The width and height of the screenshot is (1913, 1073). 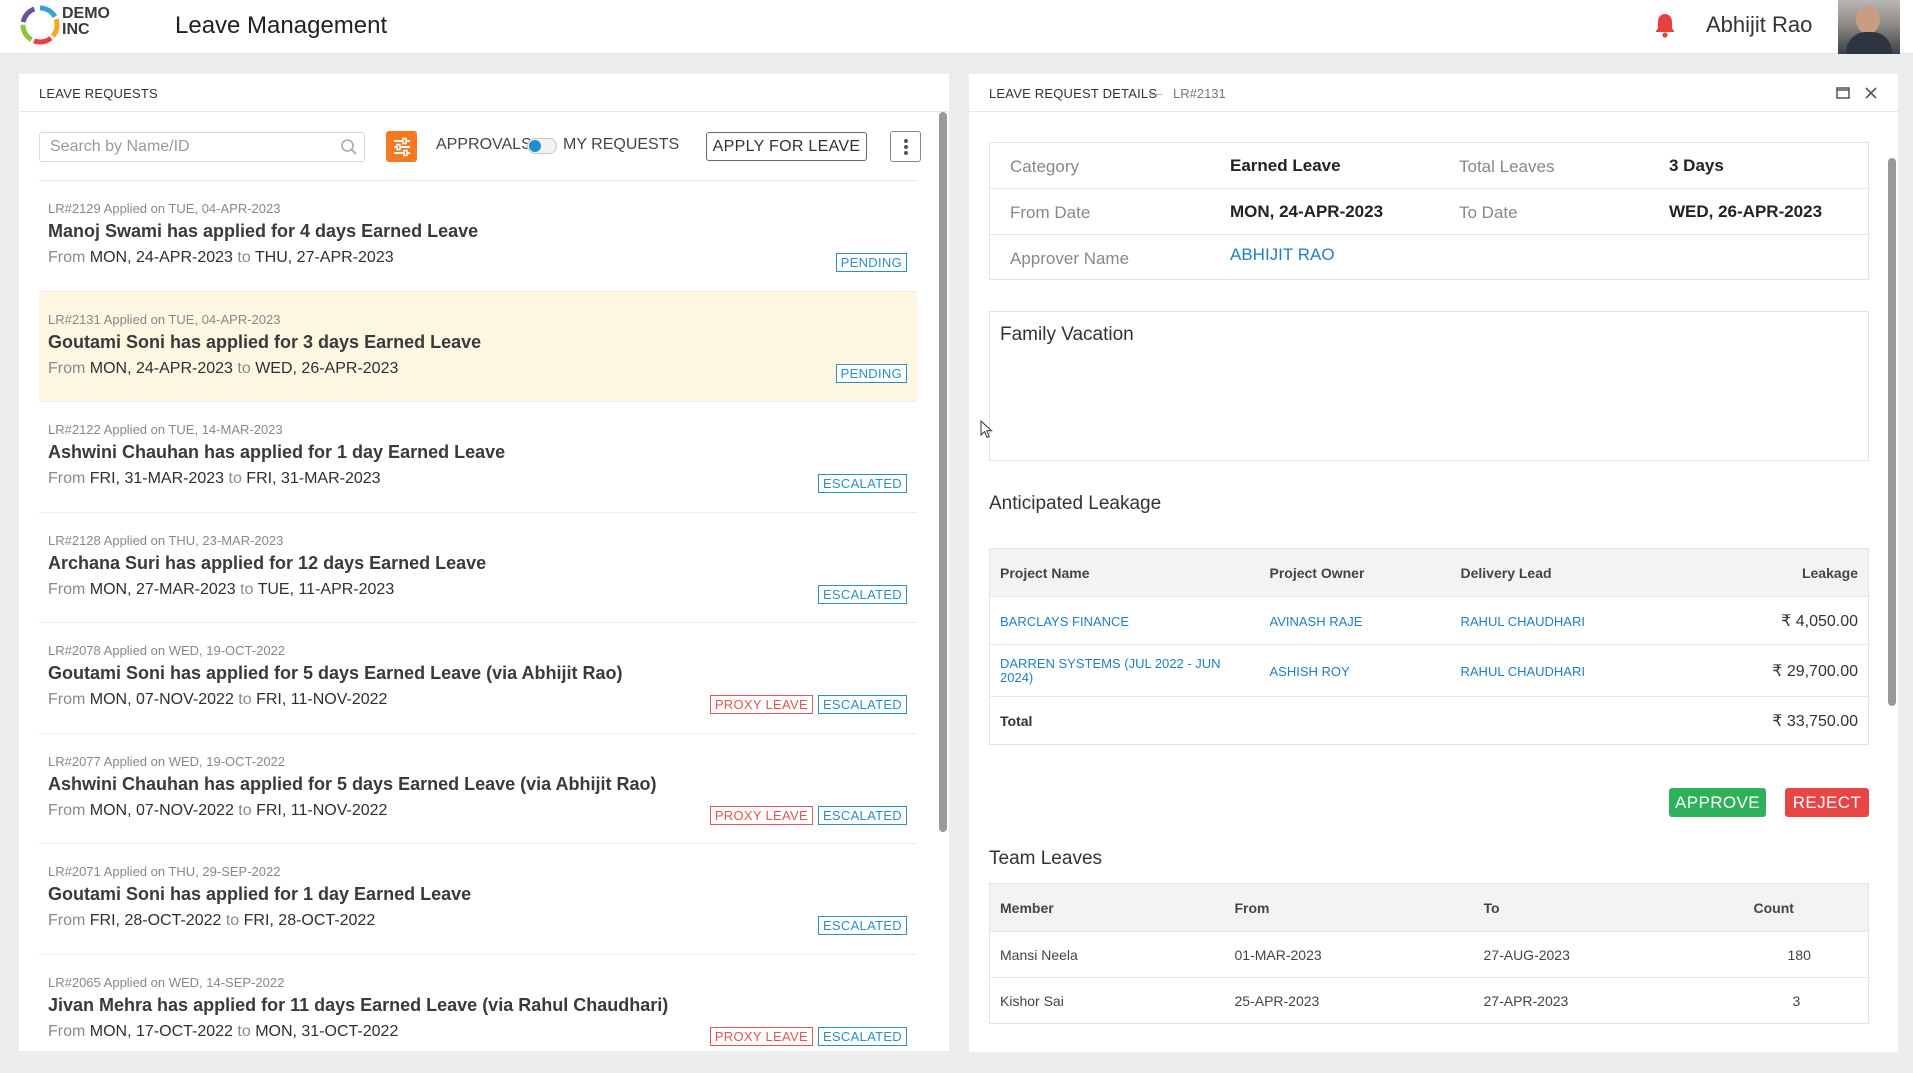 What do you see at coordinates (1107, 1000) in the screenshot?
I see `member-name: Kishor Sai` at bounding box center [1107, 1000].